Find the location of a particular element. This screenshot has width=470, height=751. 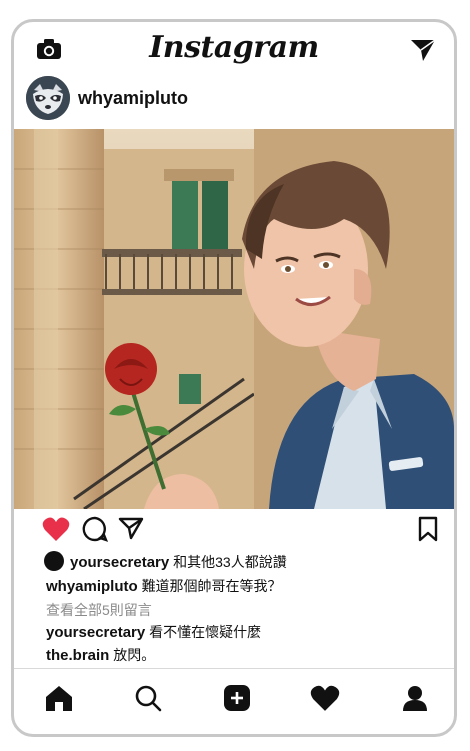

comment-user: yoursecretary is located at coordinates (95, 632).